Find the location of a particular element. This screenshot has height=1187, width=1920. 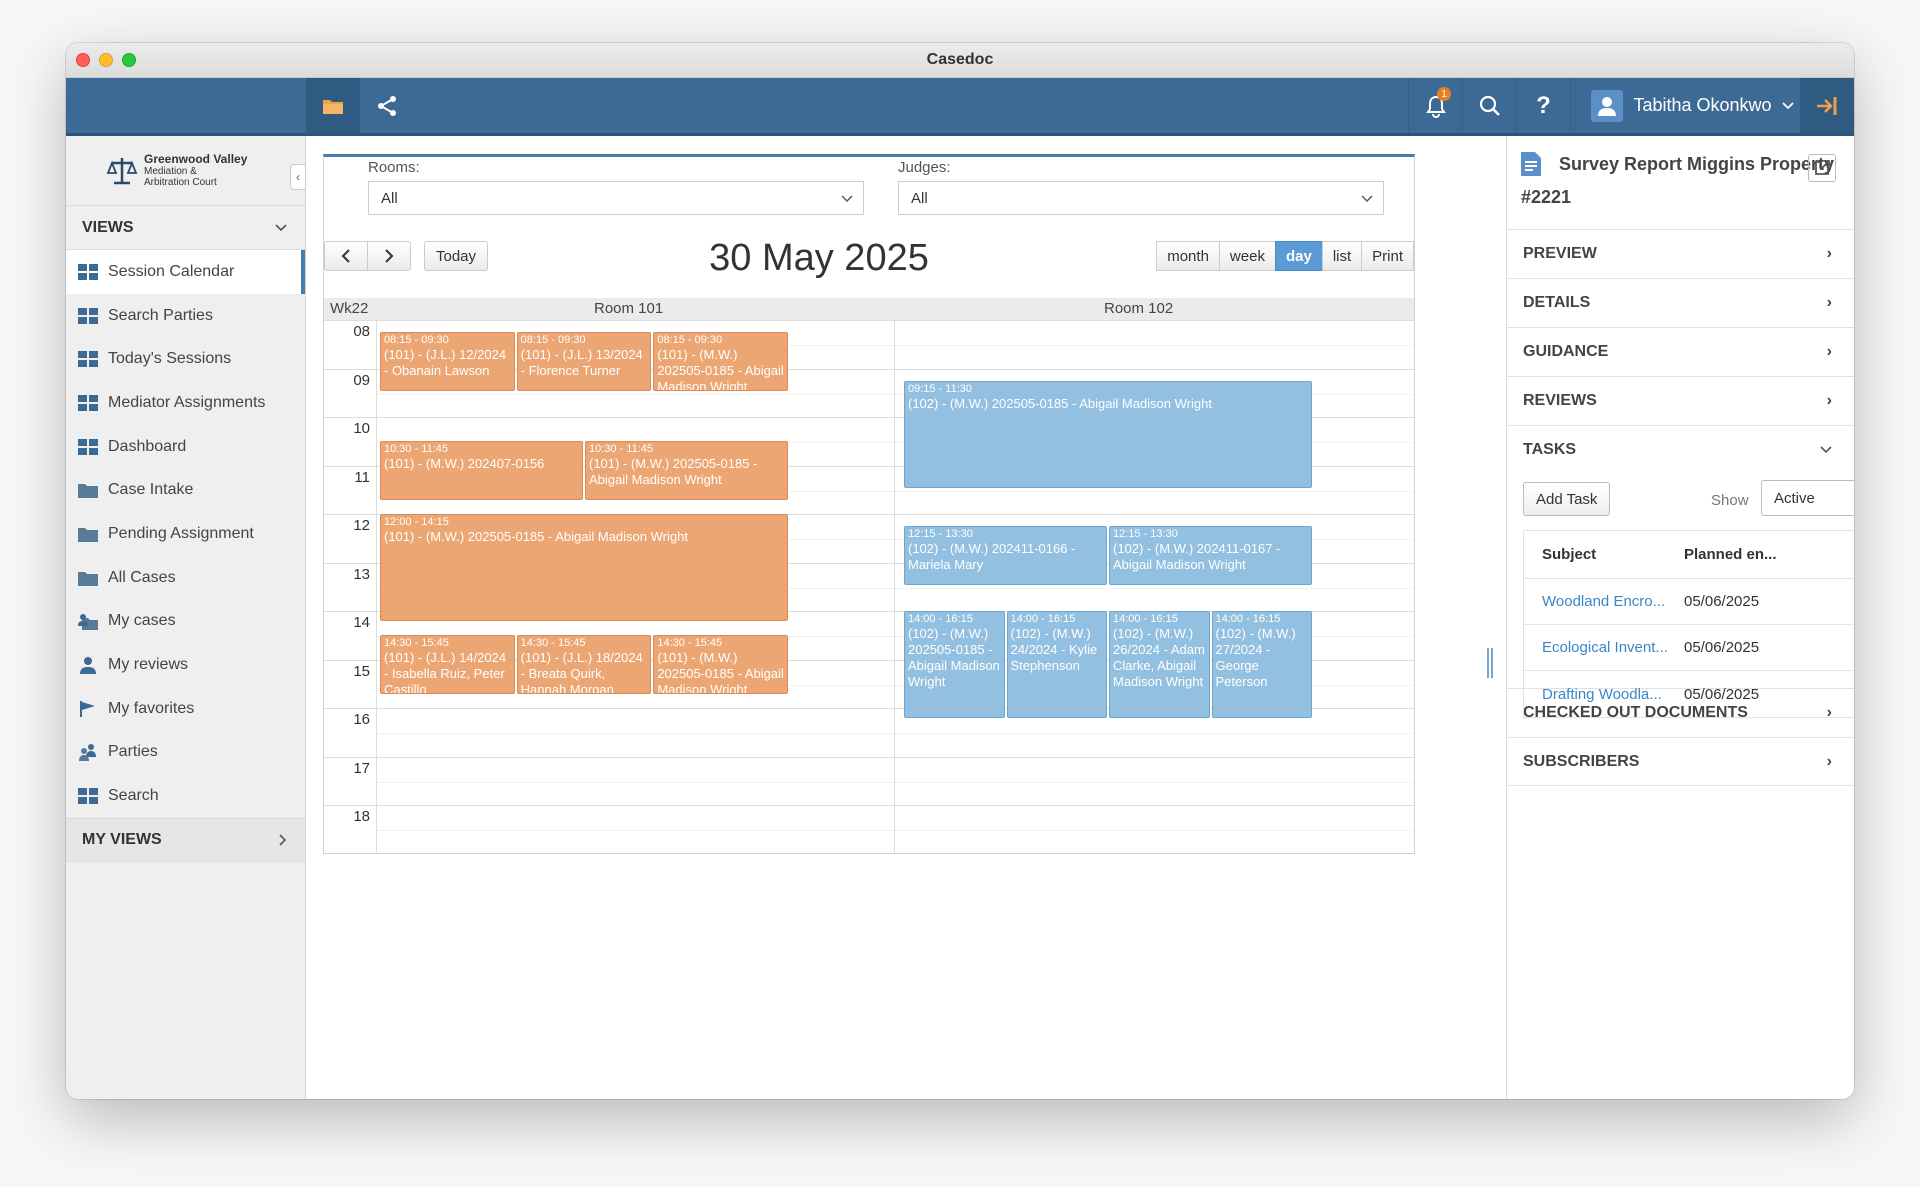

sidebar-item-mediator-assignments: Mediator Assignments is located at coordinates (185, 403).